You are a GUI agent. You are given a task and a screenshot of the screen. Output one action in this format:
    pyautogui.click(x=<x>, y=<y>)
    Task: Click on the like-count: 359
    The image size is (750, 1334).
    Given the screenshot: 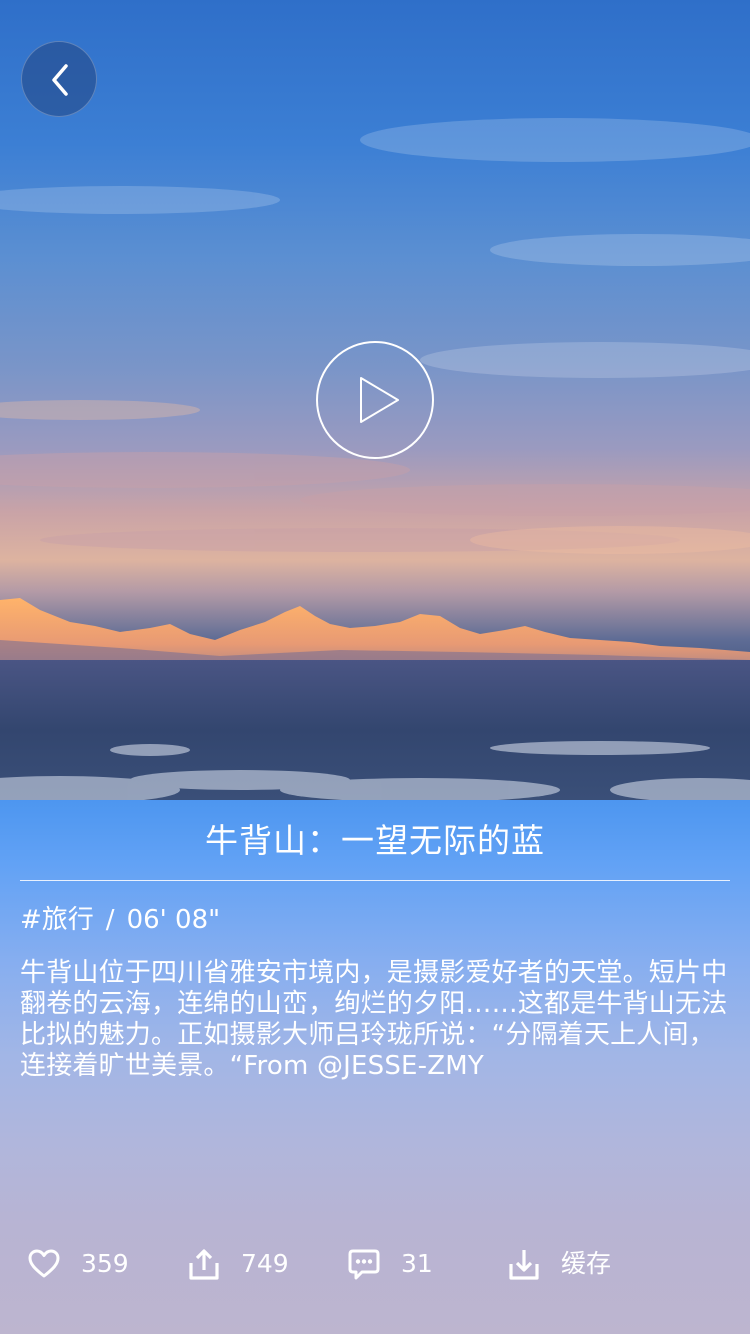 What is the action you would take?
    pyautogui.click(x=105, y=1263)
    